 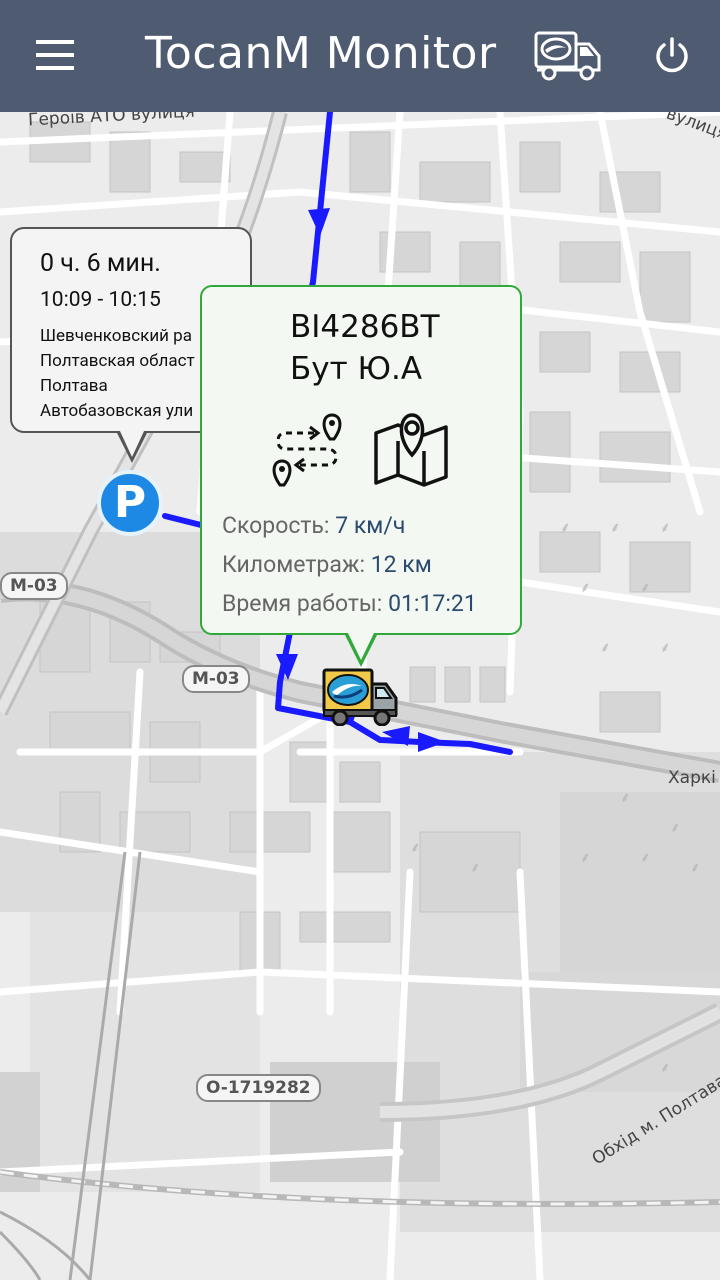 I want to click on map-icon, so click(x=412, y=449).